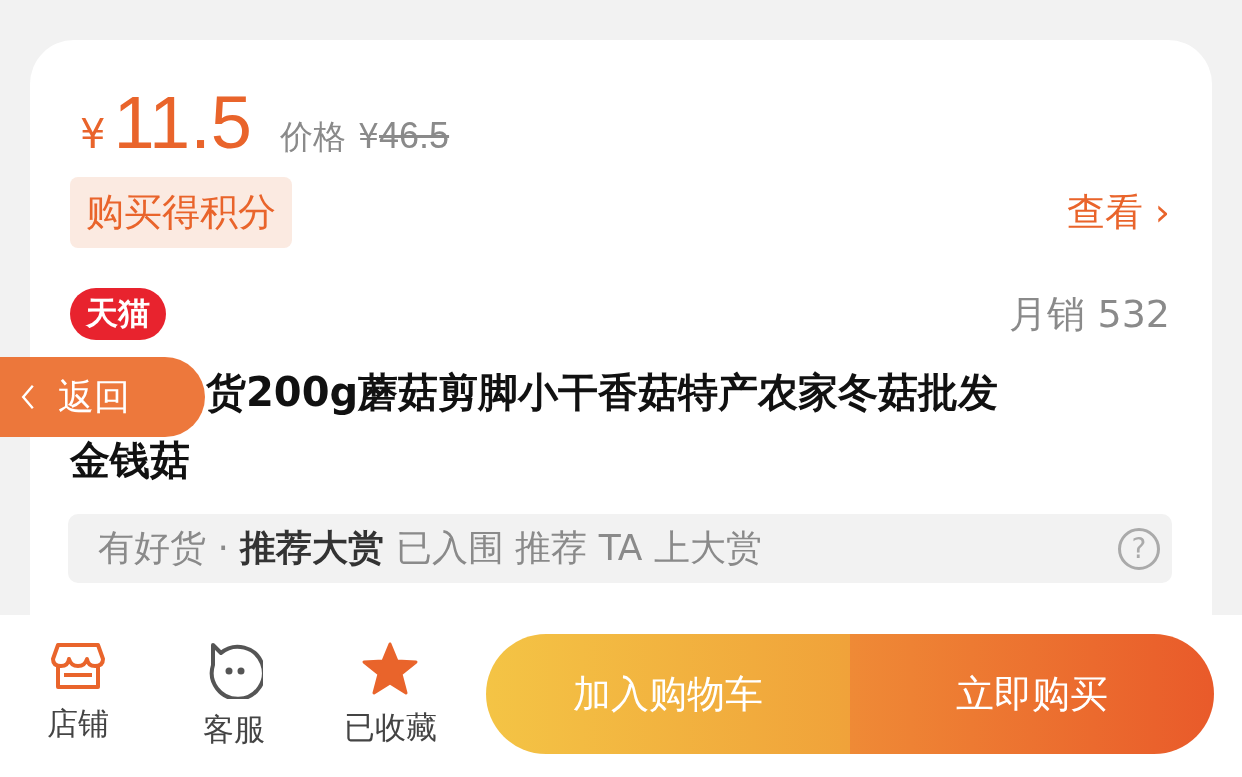 Image resolution: width=1242 pixels, height=777 pixels. I want to click on view-link: 查看 ›, so click(1118, 212).